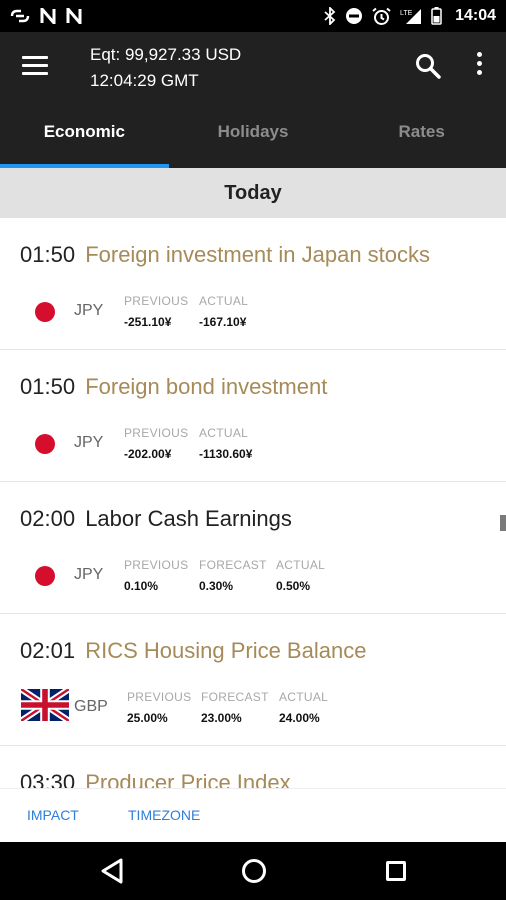  Describe the element at coordinates (48, 518) in the screenshot. I see `event-time: 02:00` at that location.